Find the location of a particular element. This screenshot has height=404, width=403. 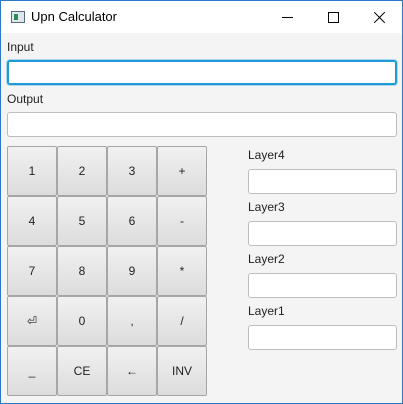

key-comma: , is located at coordinates (132, 321).